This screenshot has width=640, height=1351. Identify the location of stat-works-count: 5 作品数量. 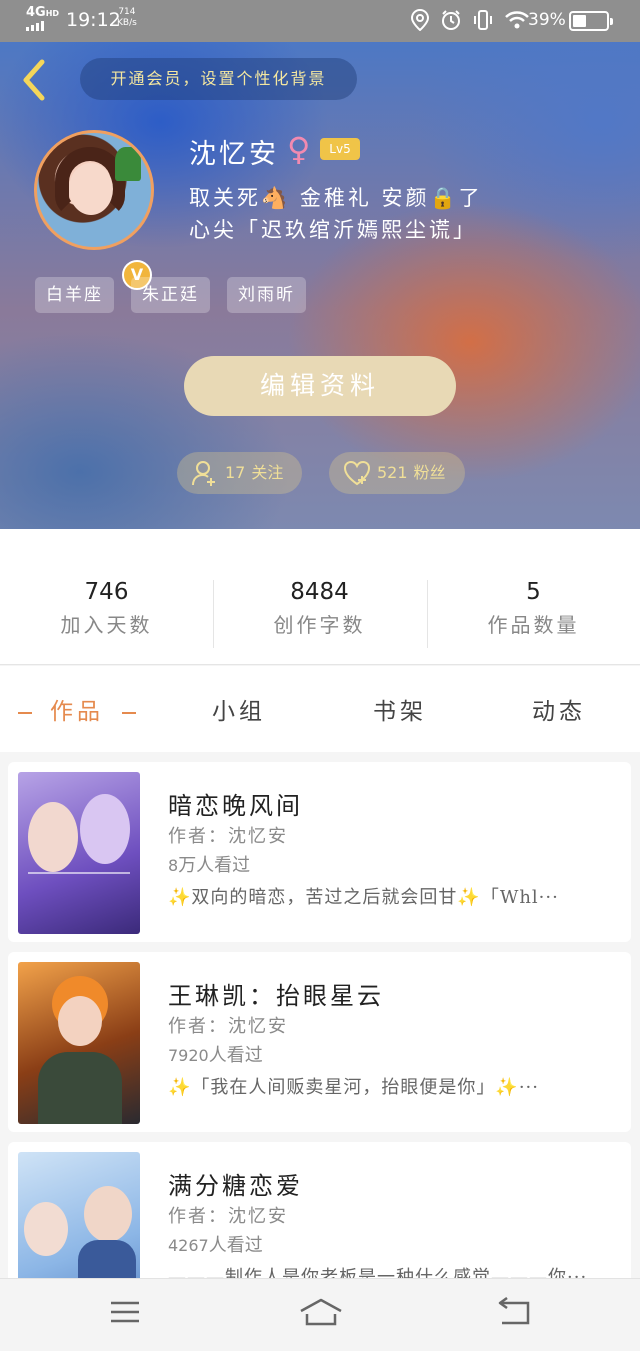
(533, 608).